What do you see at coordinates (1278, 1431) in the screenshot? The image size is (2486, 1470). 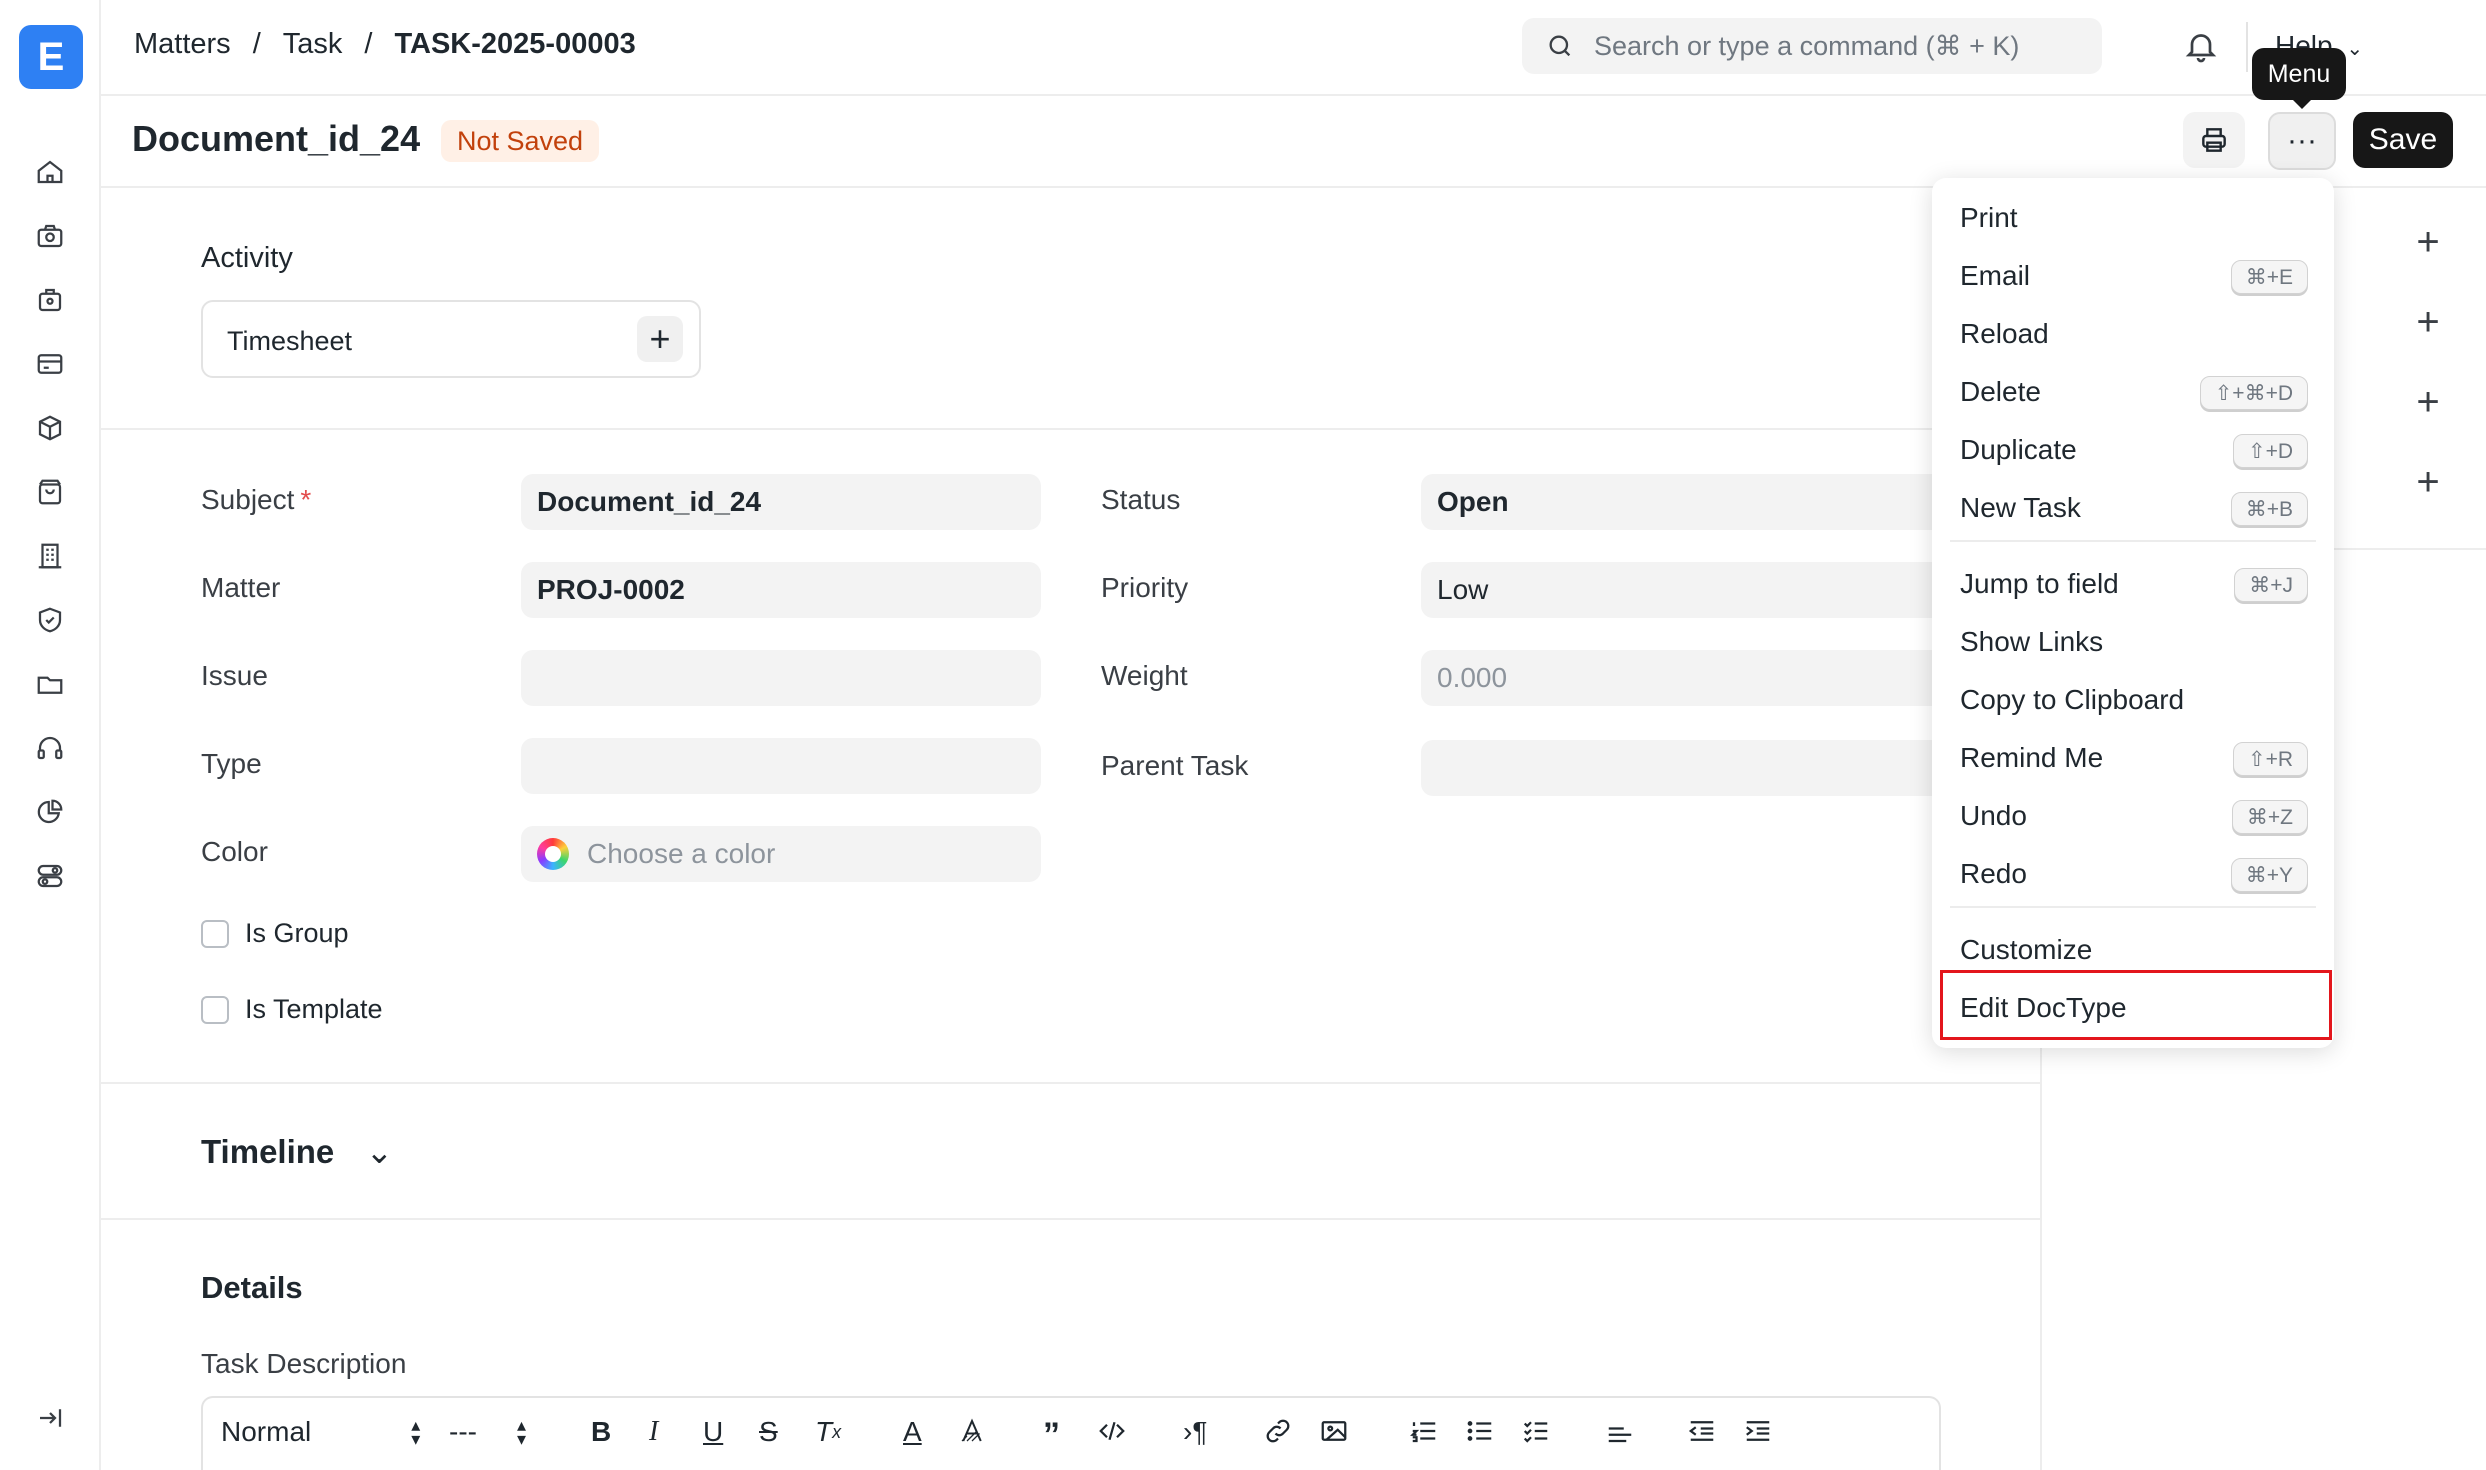 I see `link-icon` at bounding box center [1278, 1431].